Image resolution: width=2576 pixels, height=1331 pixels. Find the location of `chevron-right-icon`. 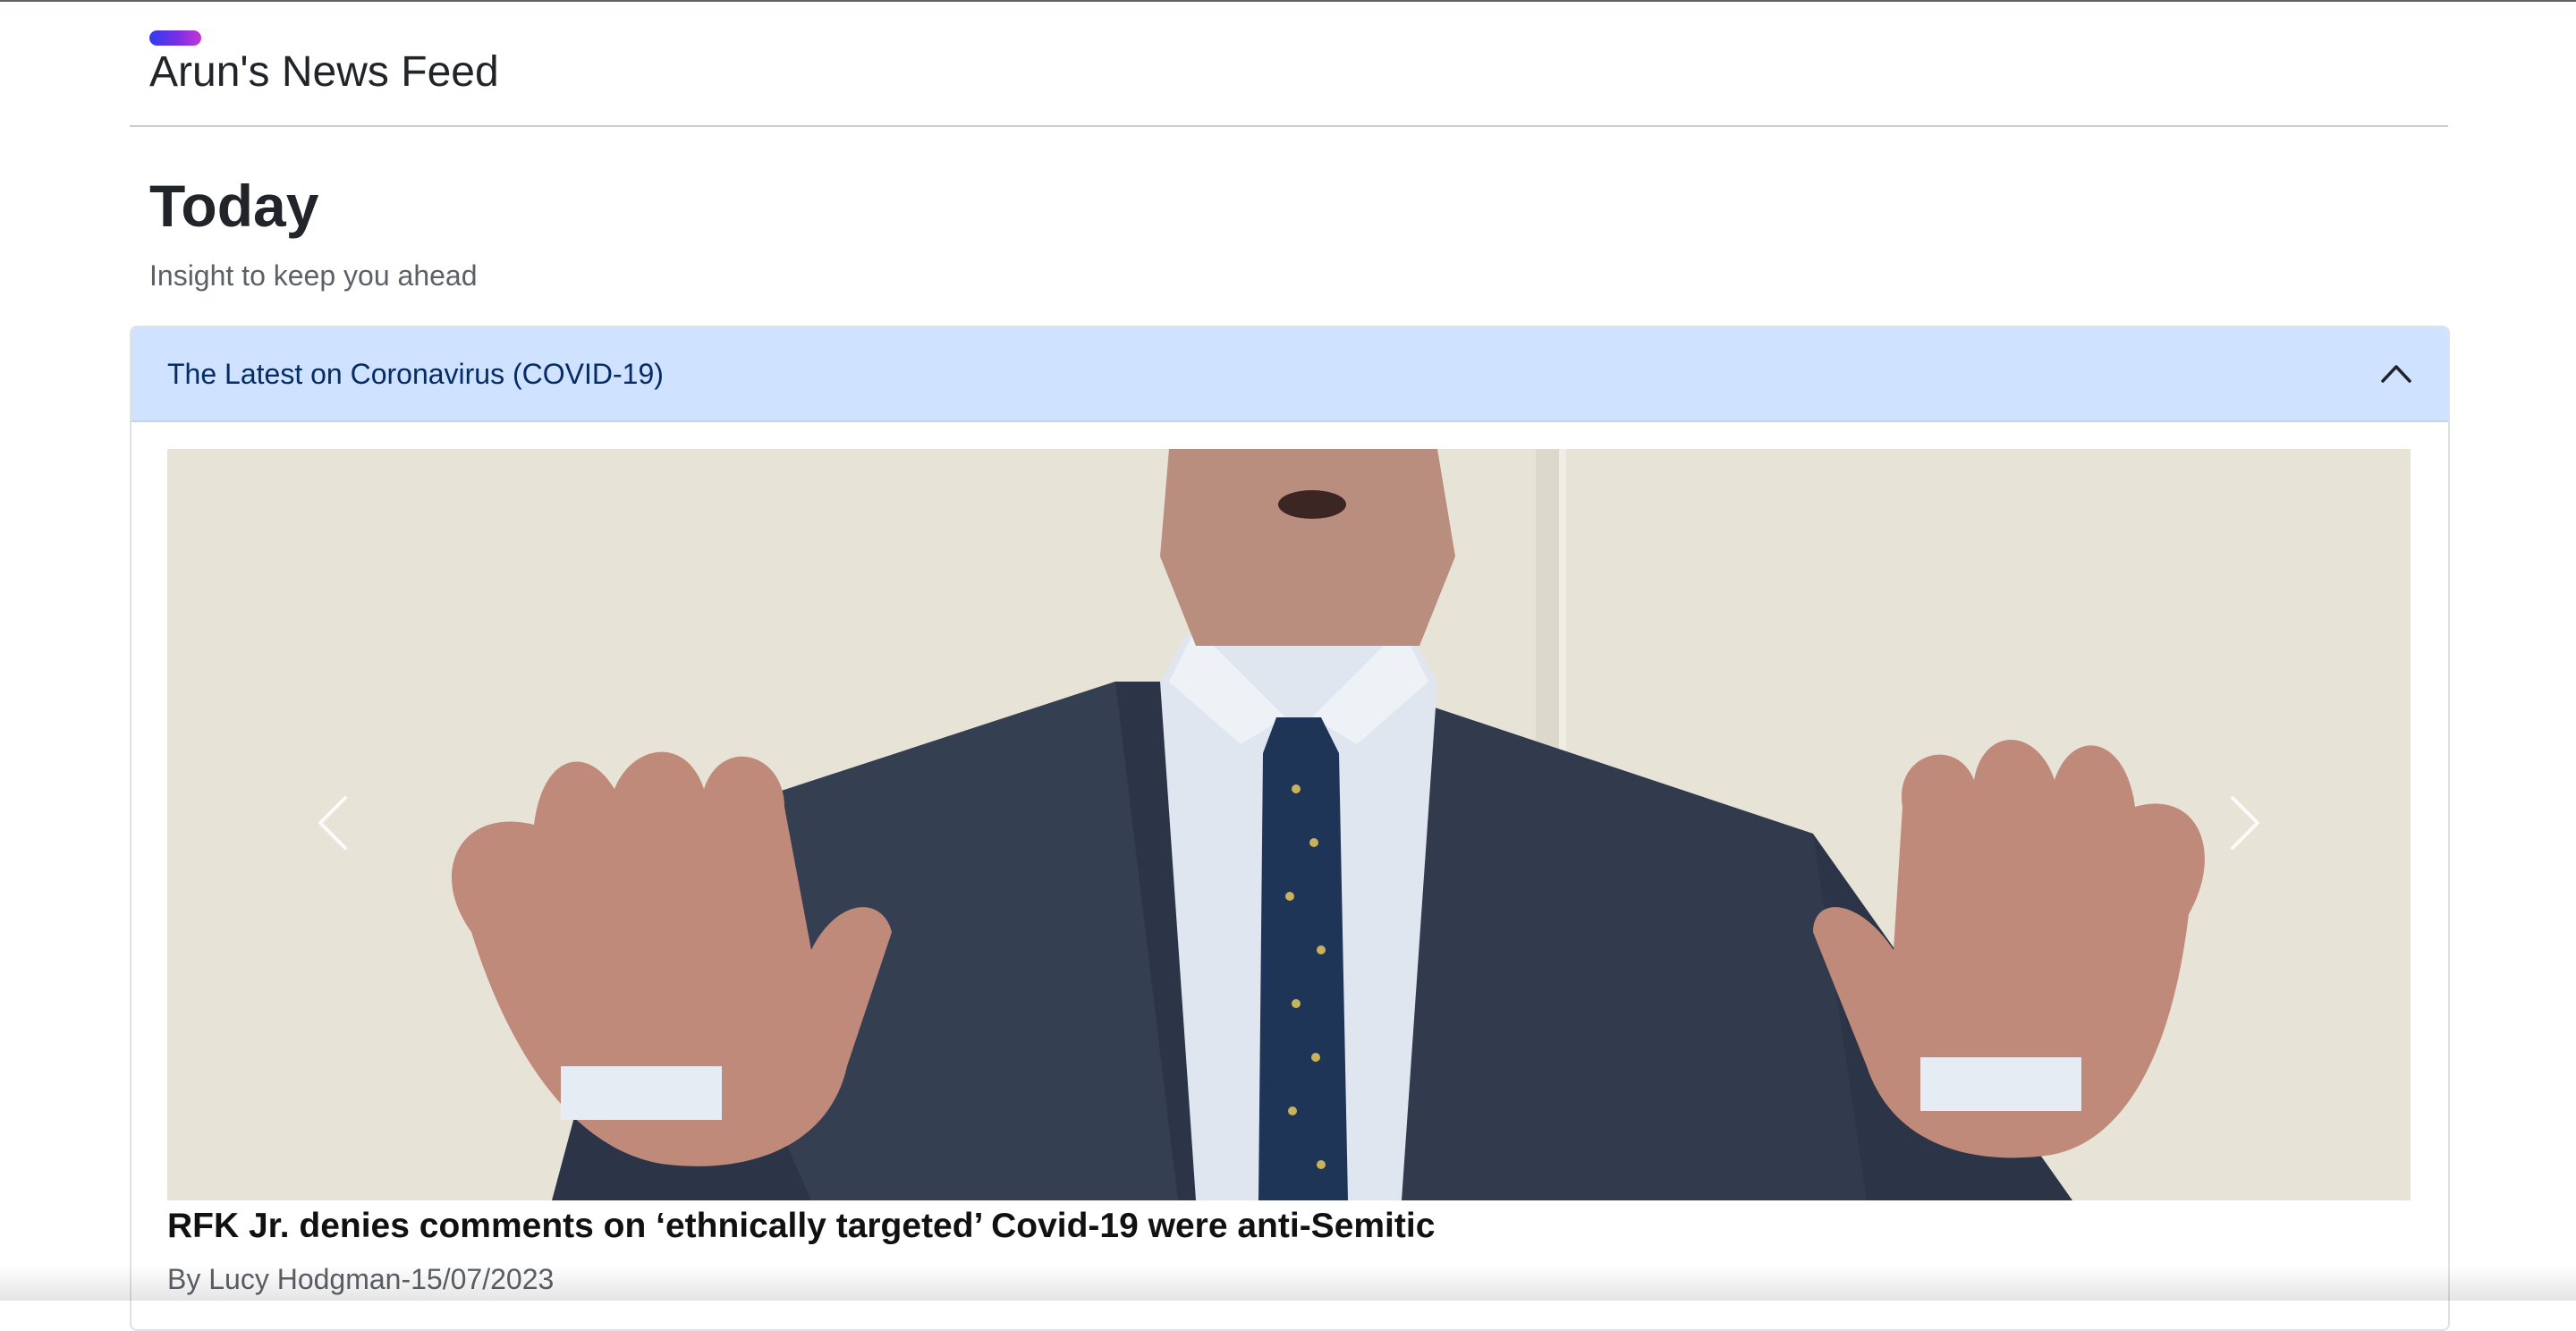

chevron-right-icon is located at coordinates (2245, 825).